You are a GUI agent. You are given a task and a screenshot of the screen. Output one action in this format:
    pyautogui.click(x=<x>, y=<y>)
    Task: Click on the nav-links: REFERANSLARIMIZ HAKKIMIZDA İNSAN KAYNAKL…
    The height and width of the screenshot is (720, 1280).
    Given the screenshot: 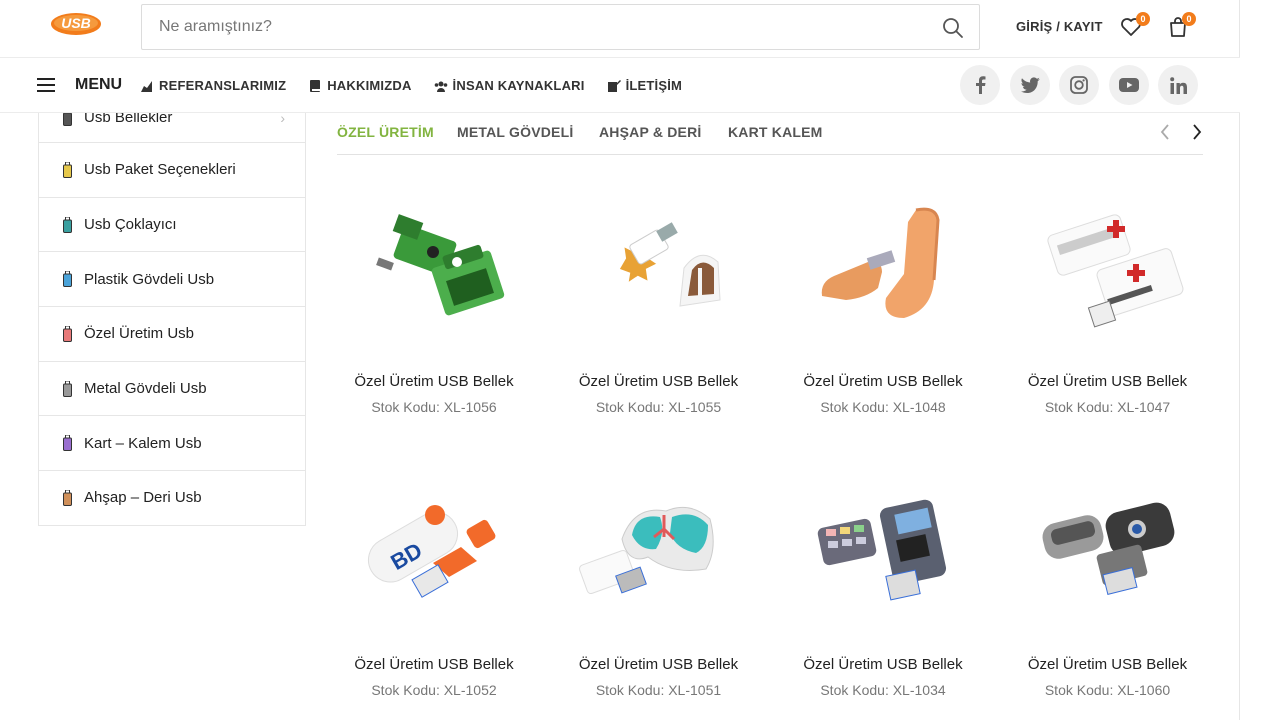 What is the action you would take?
    pyautogui.click(x=422, y=85)
    